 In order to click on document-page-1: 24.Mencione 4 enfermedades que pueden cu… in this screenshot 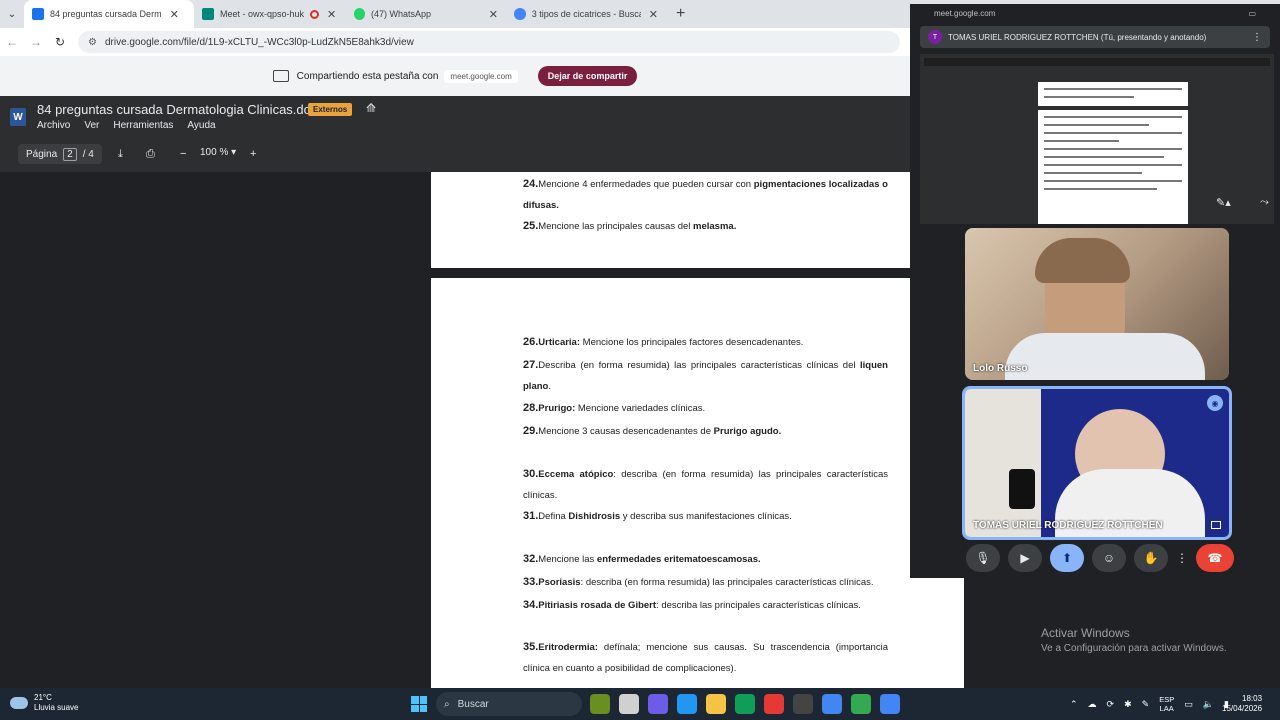, I will do `click(697, 220)`.